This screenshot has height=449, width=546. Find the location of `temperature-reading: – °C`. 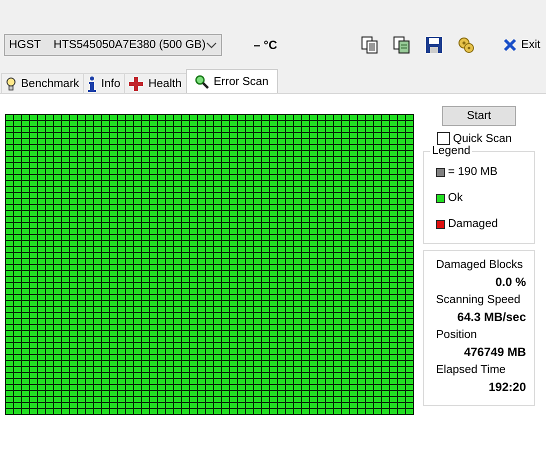

temperature-reading: – °C is located at coordinates (266, 45).